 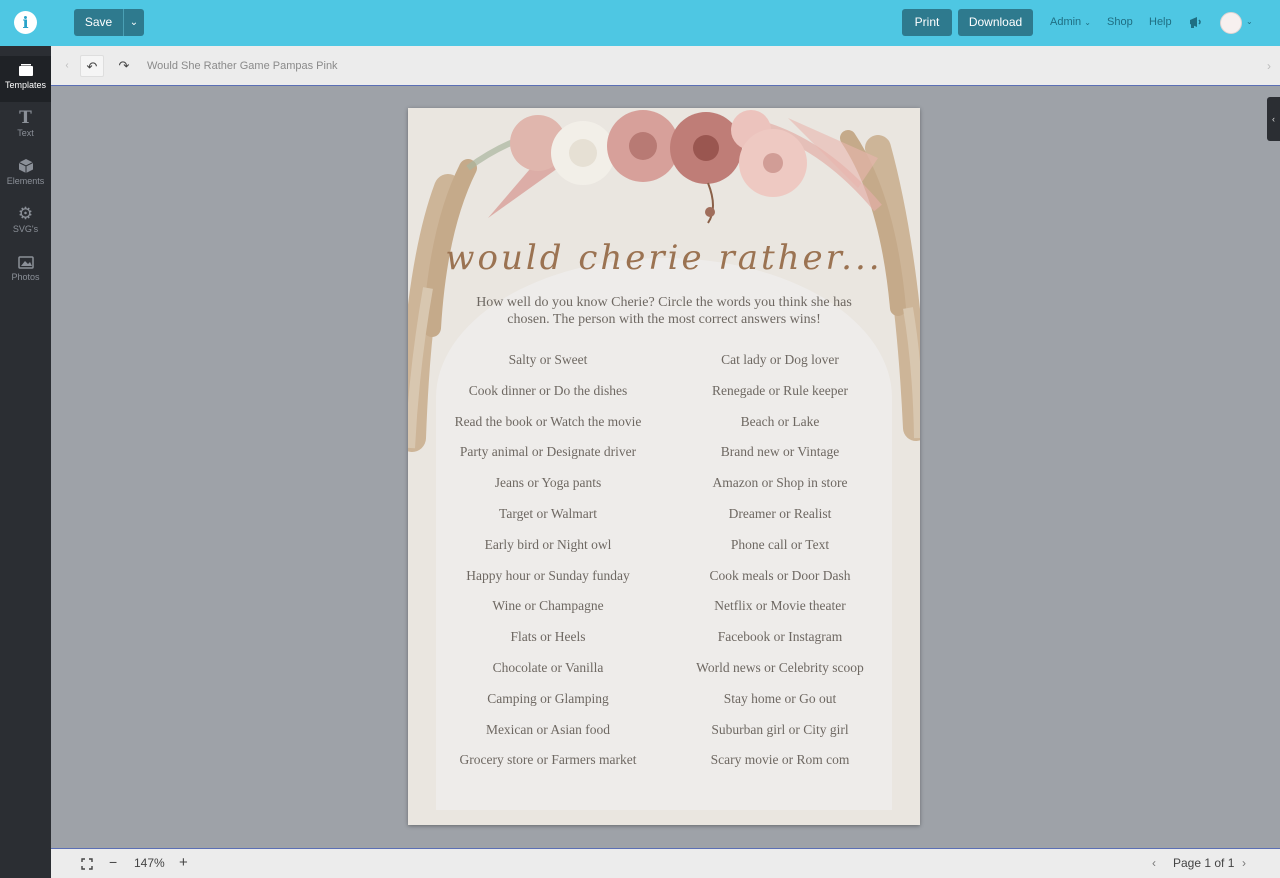 I want to click on choice-item: Early bird or Night owl, so click(x=548, y=552).